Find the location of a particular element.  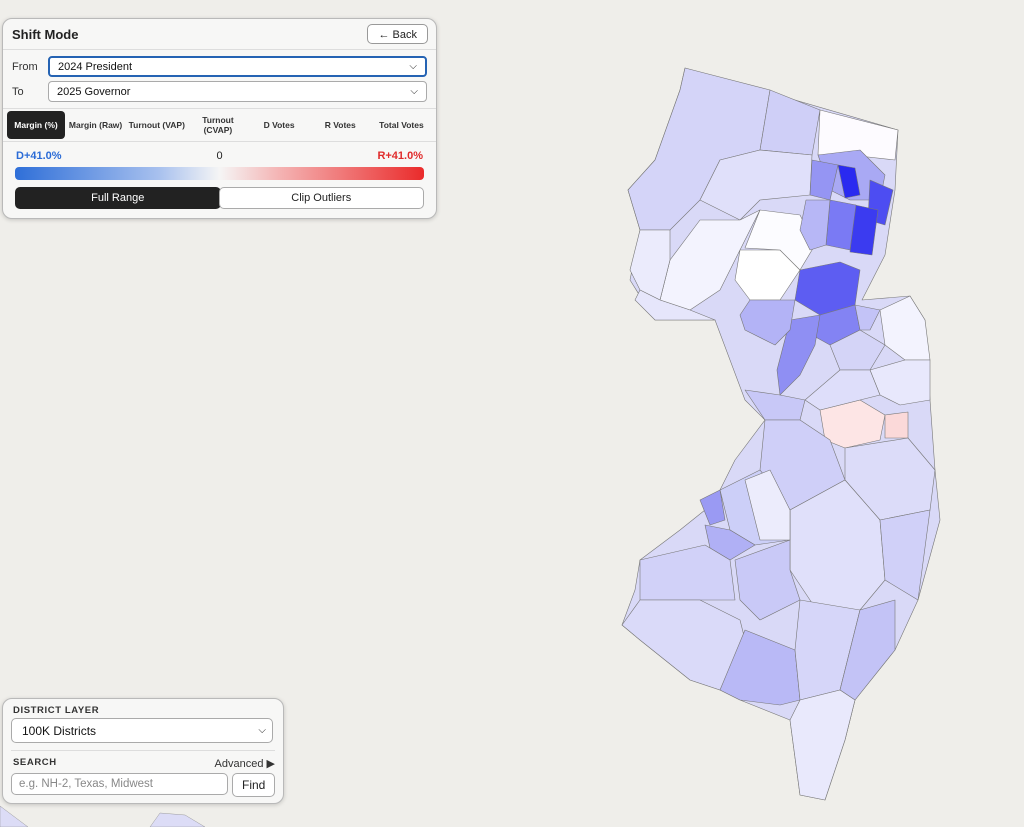

tab-total-votes: Total Votes is located at coordinates (401, 125).